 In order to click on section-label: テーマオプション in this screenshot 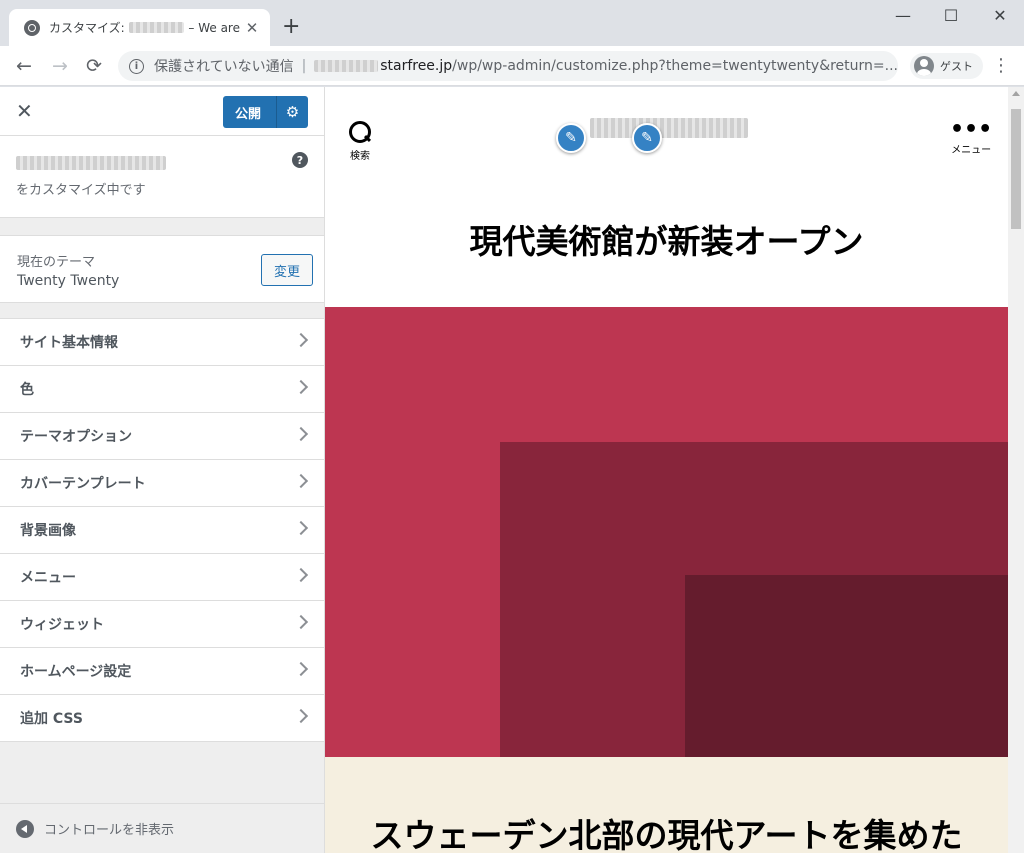, I will do `click(76, 437)`.